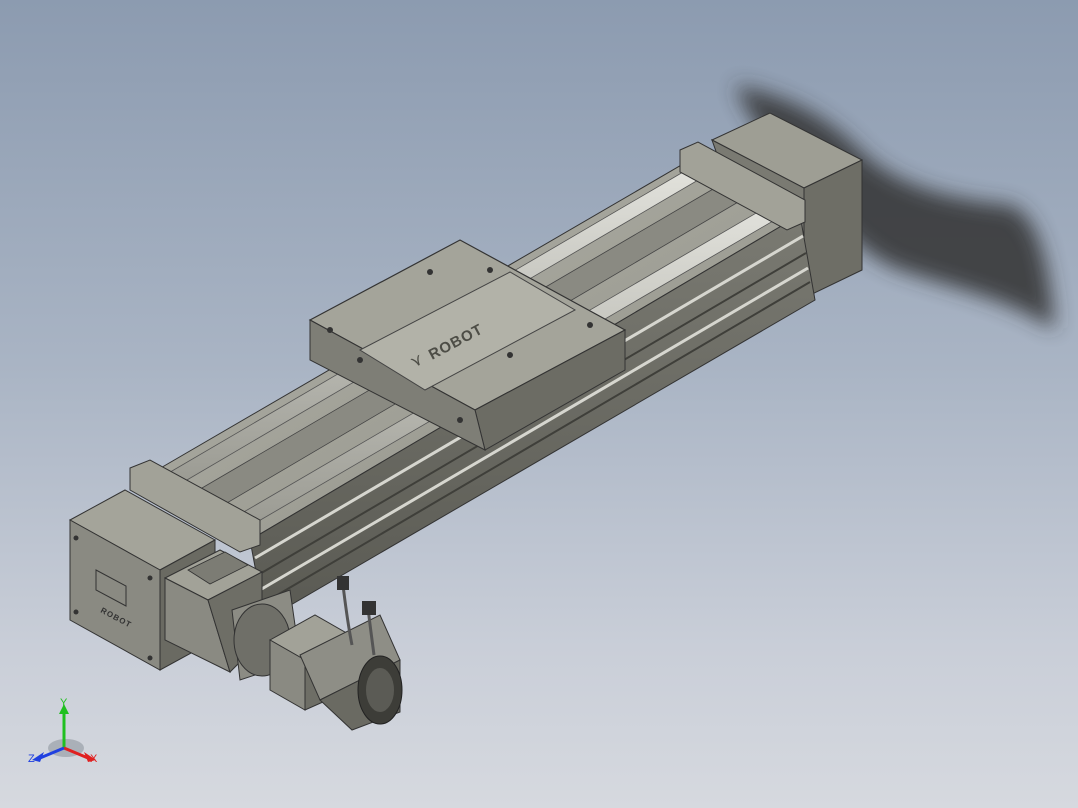  What do you see at coordinates (64, 703) in the screenshot?
I see `triad-y-label: Y` at bounding box center [64, 703].